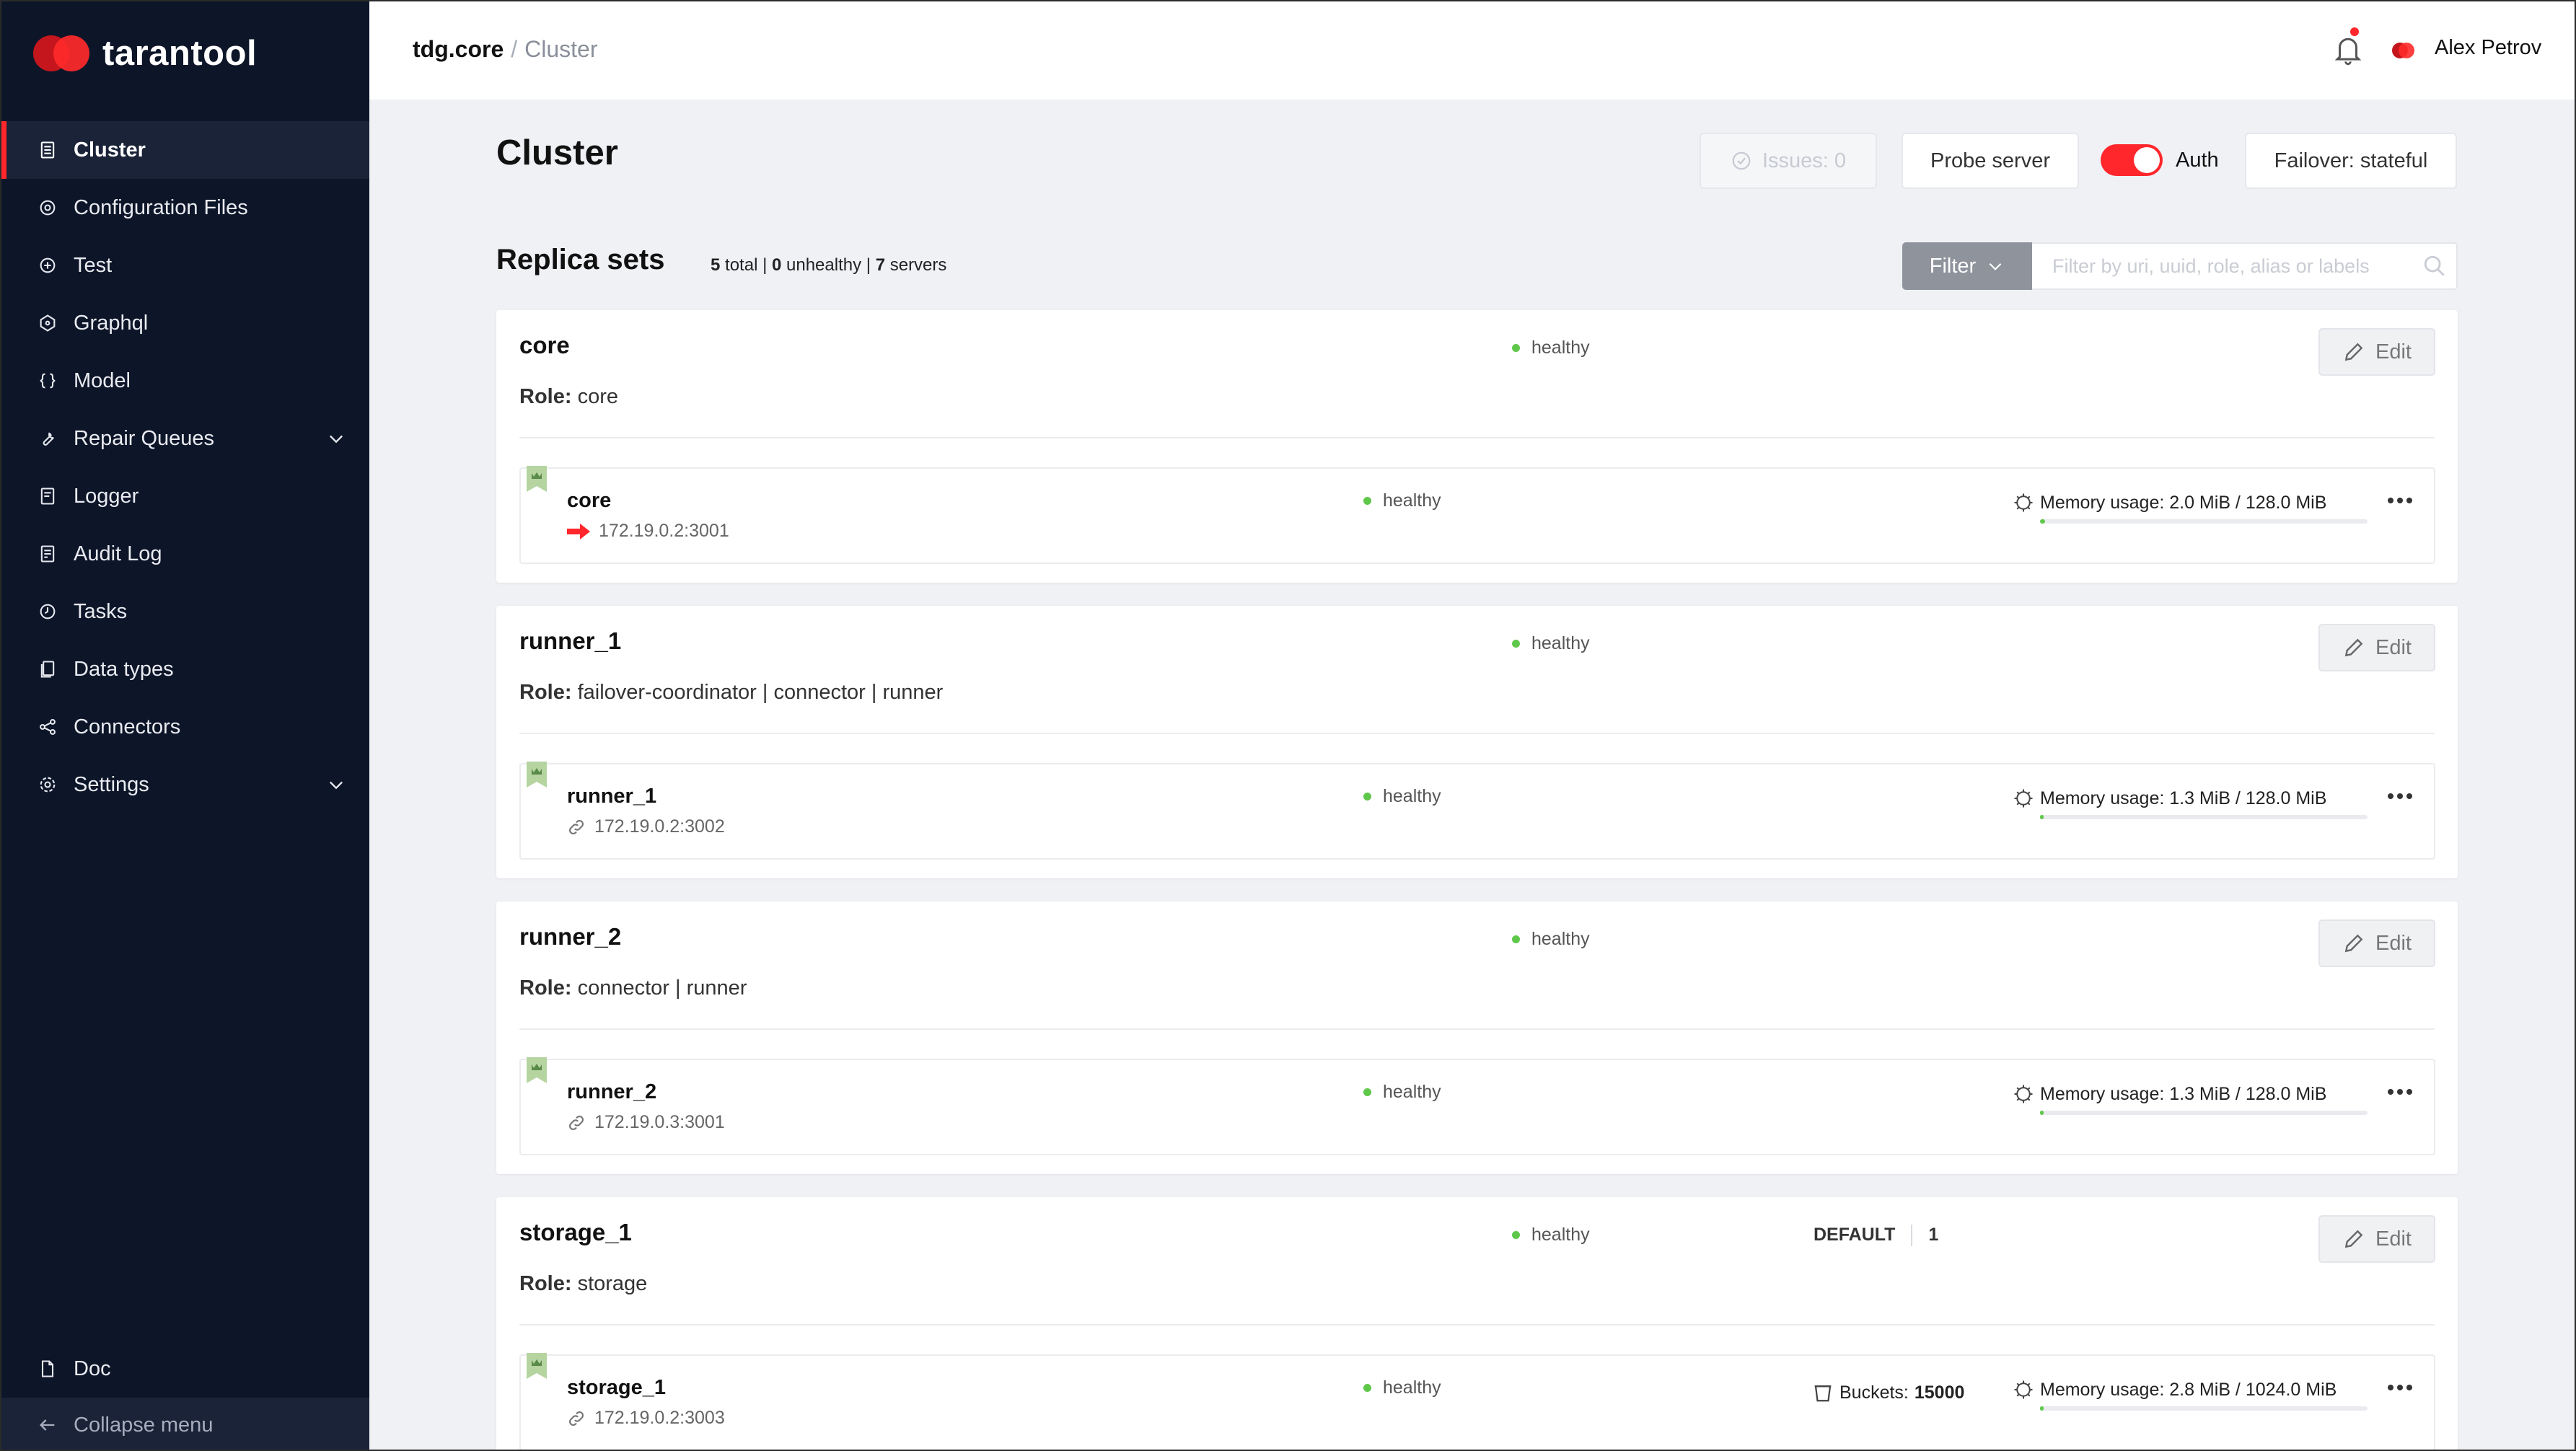 The width and height of the screenshot is (2576, 1451). Describe the element at coordinates (611, 1092) in the screenshot. I see `server-name: runner_2` at that location.